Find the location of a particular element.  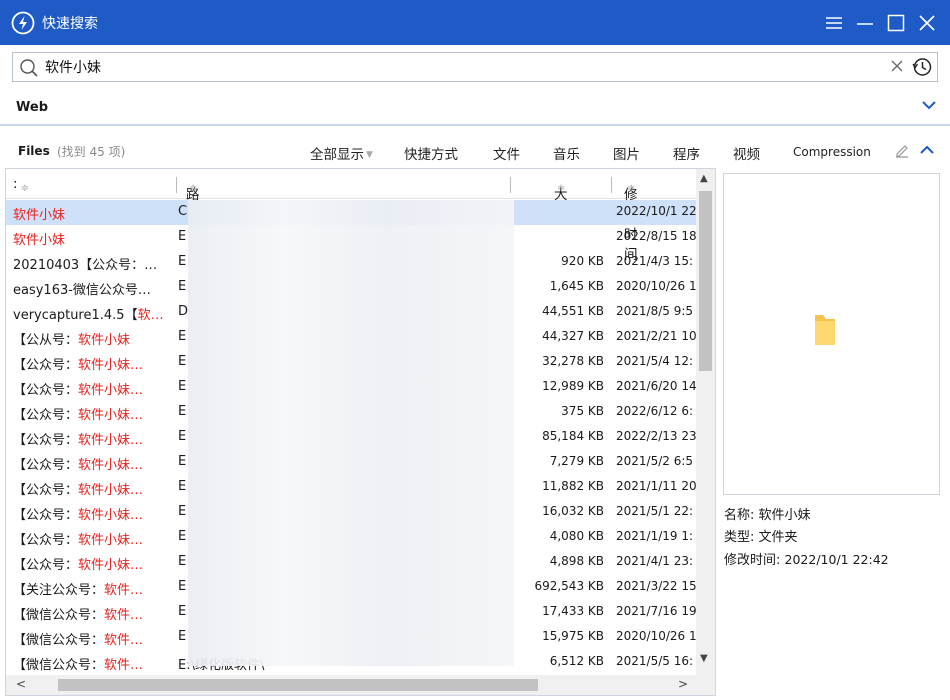

file-date-cell: 2020/10/26 1 is located at coordinates (656, 286).